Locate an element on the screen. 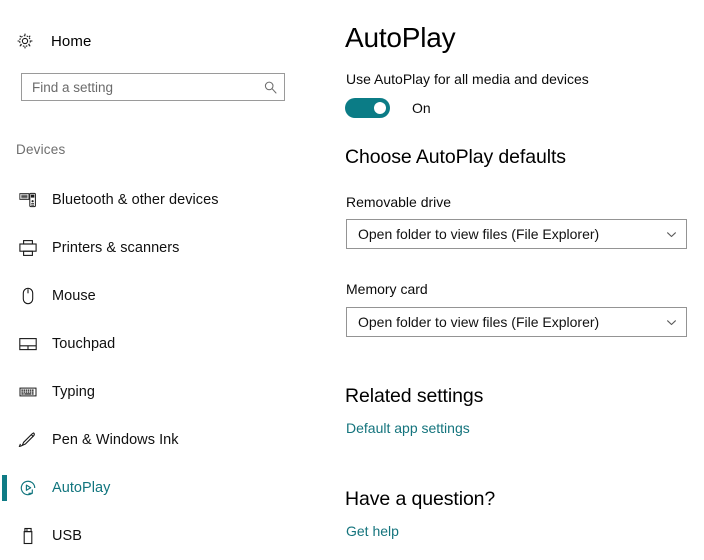 The image size is (704, 560). have-a-question-heading: Have a question? is located at coordinates (420, 499).